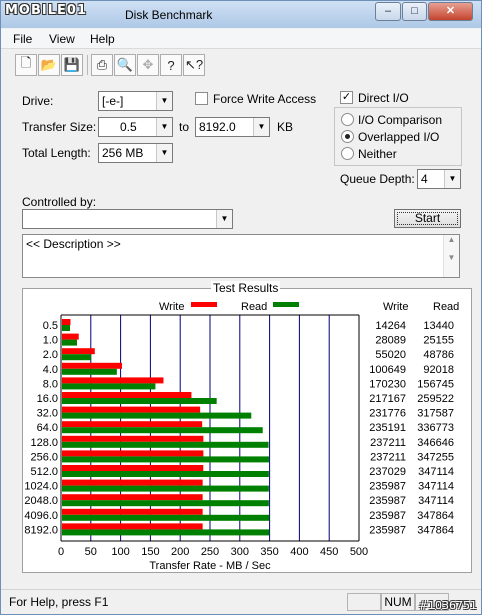 Image resolution: width=482 pixels, height=615 pixels. Describe the element at coordinates (49, 65) in the screenshot. I see `open-icon: 📂` at that location.